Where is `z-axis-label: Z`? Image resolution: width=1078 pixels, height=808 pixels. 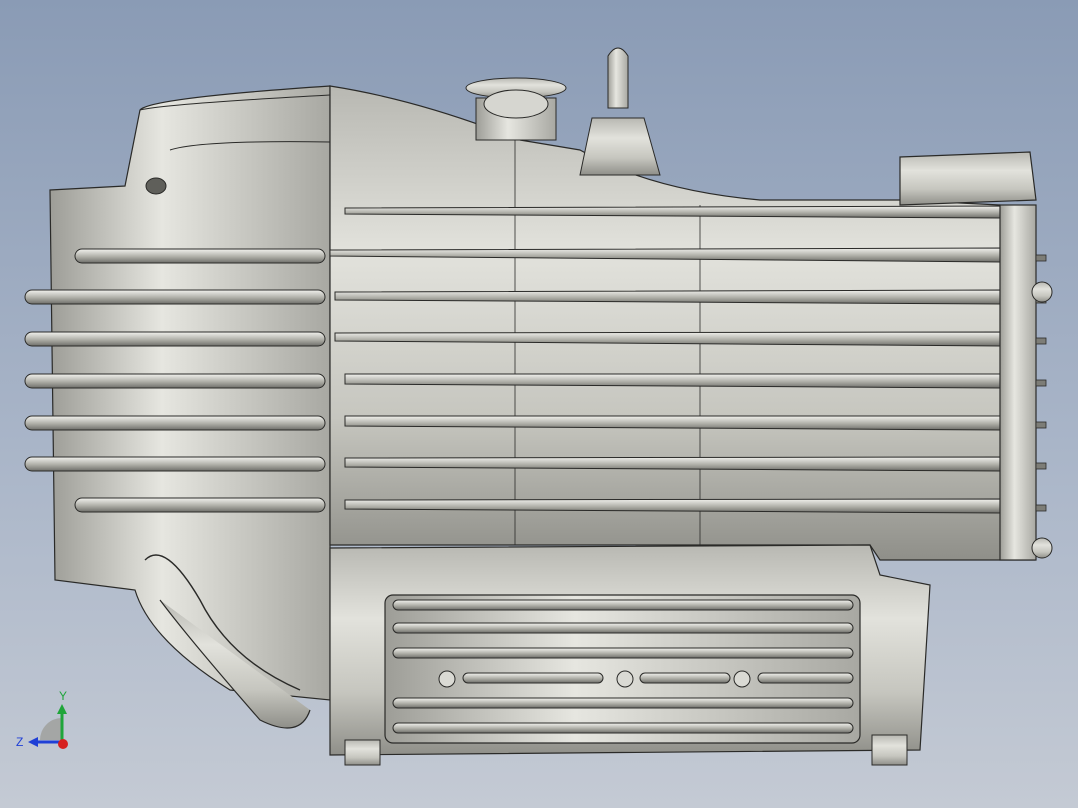 z-axis-label: Z is located at coordinates (19, 742).